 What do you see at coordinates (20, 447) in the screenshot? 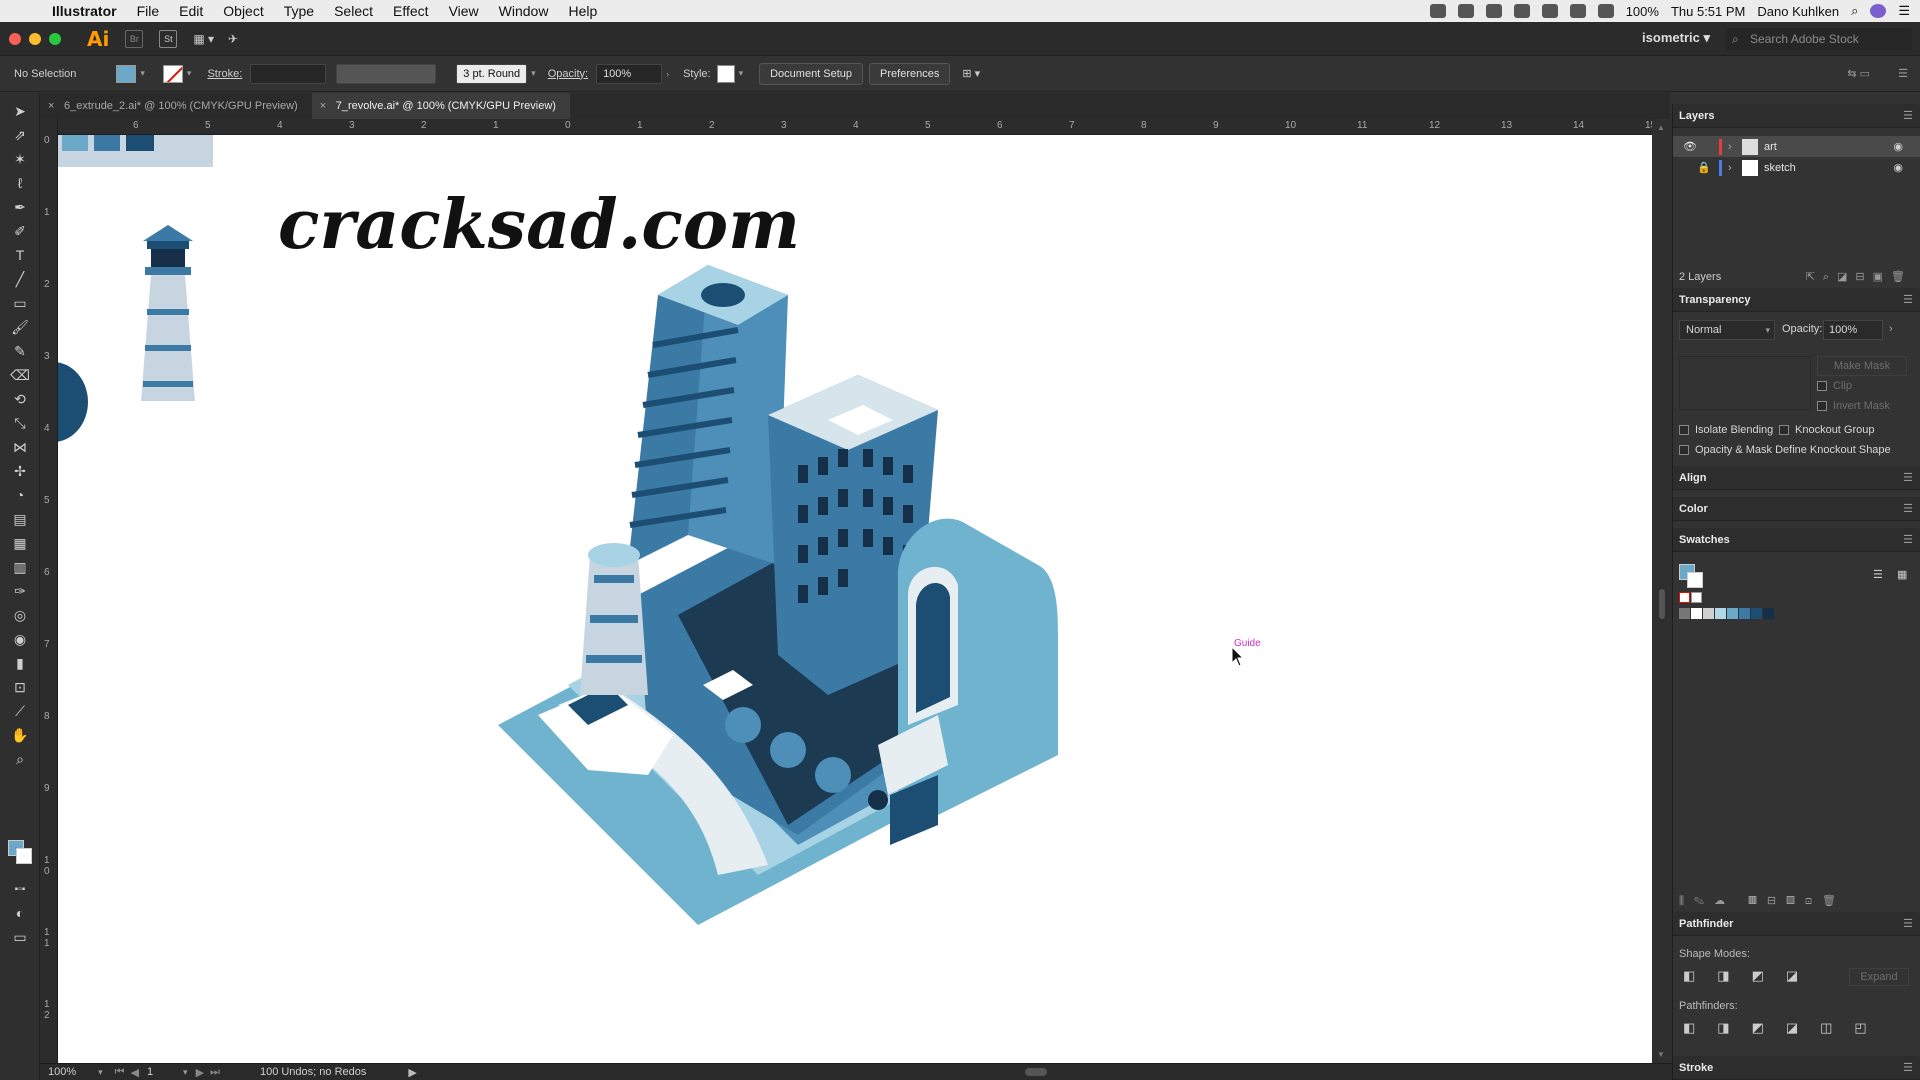
I see `width-tool-icon: ⋈` at bounding box center [20, 447].